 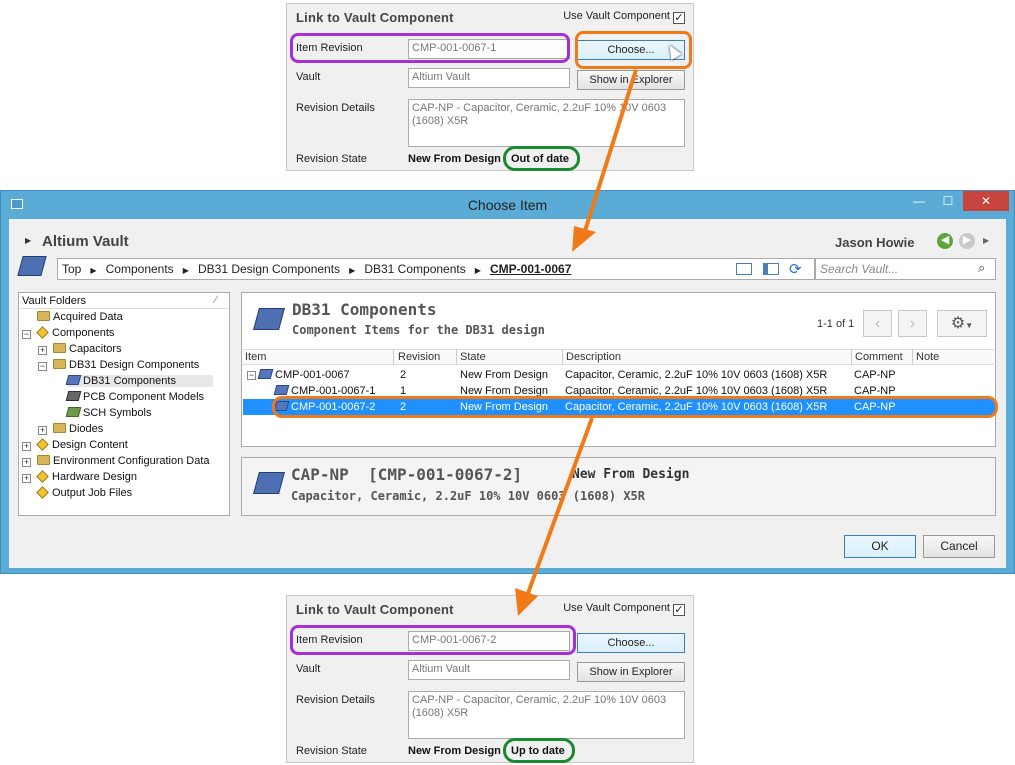 I want to click on arrow-row-to-panel, so click(x=559, y=507).